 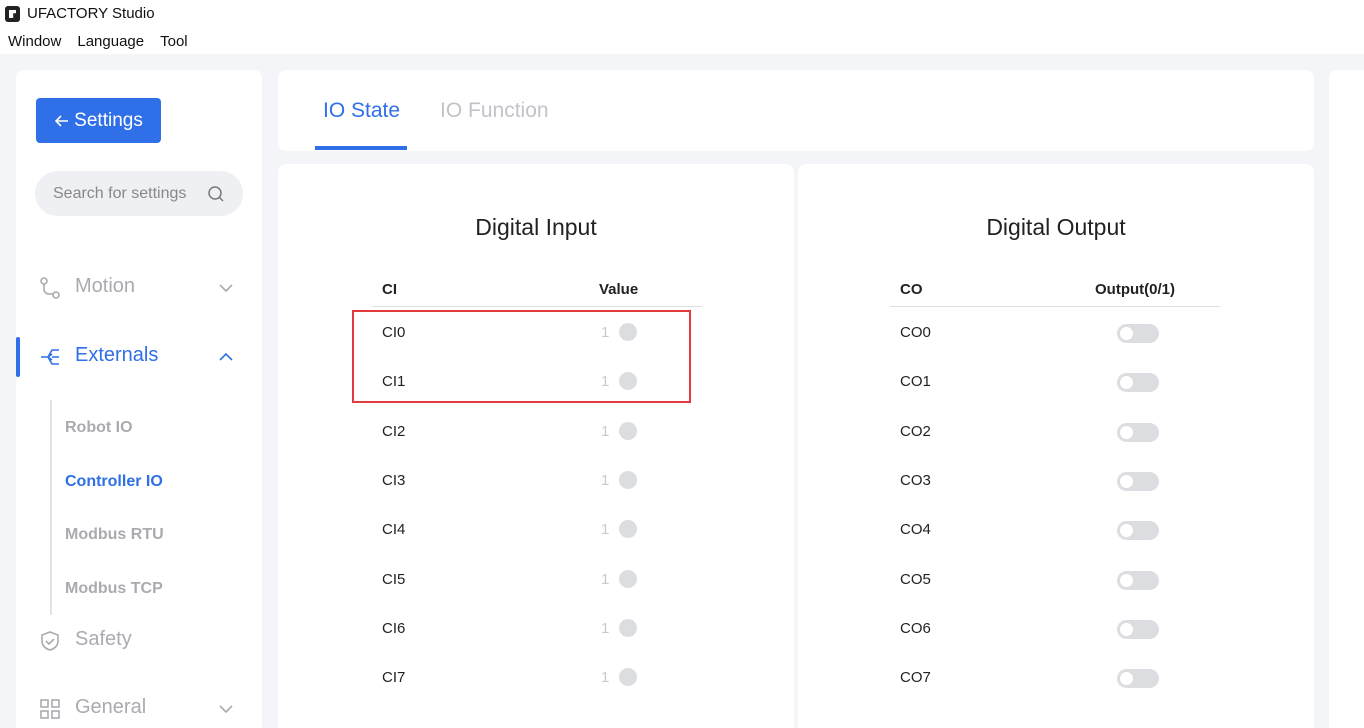 I want to click on sidebar-subitem-modbus-rtu: Modbus RTU, so click(x=114, y=535).